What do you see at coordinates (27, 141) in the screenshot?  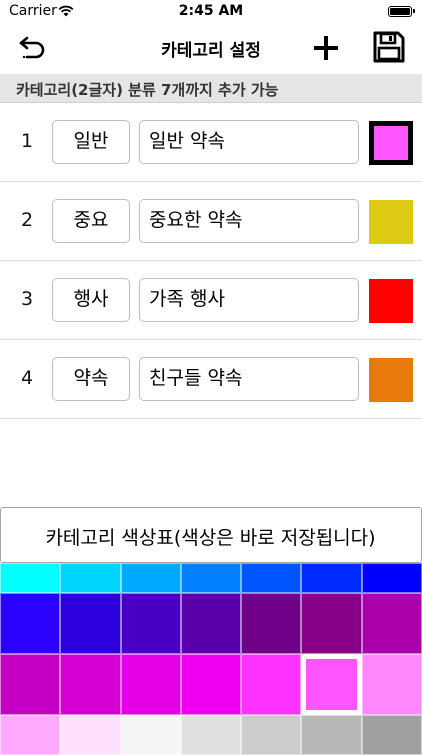 I see `category-number: 1` at bounding box center [27, 141].